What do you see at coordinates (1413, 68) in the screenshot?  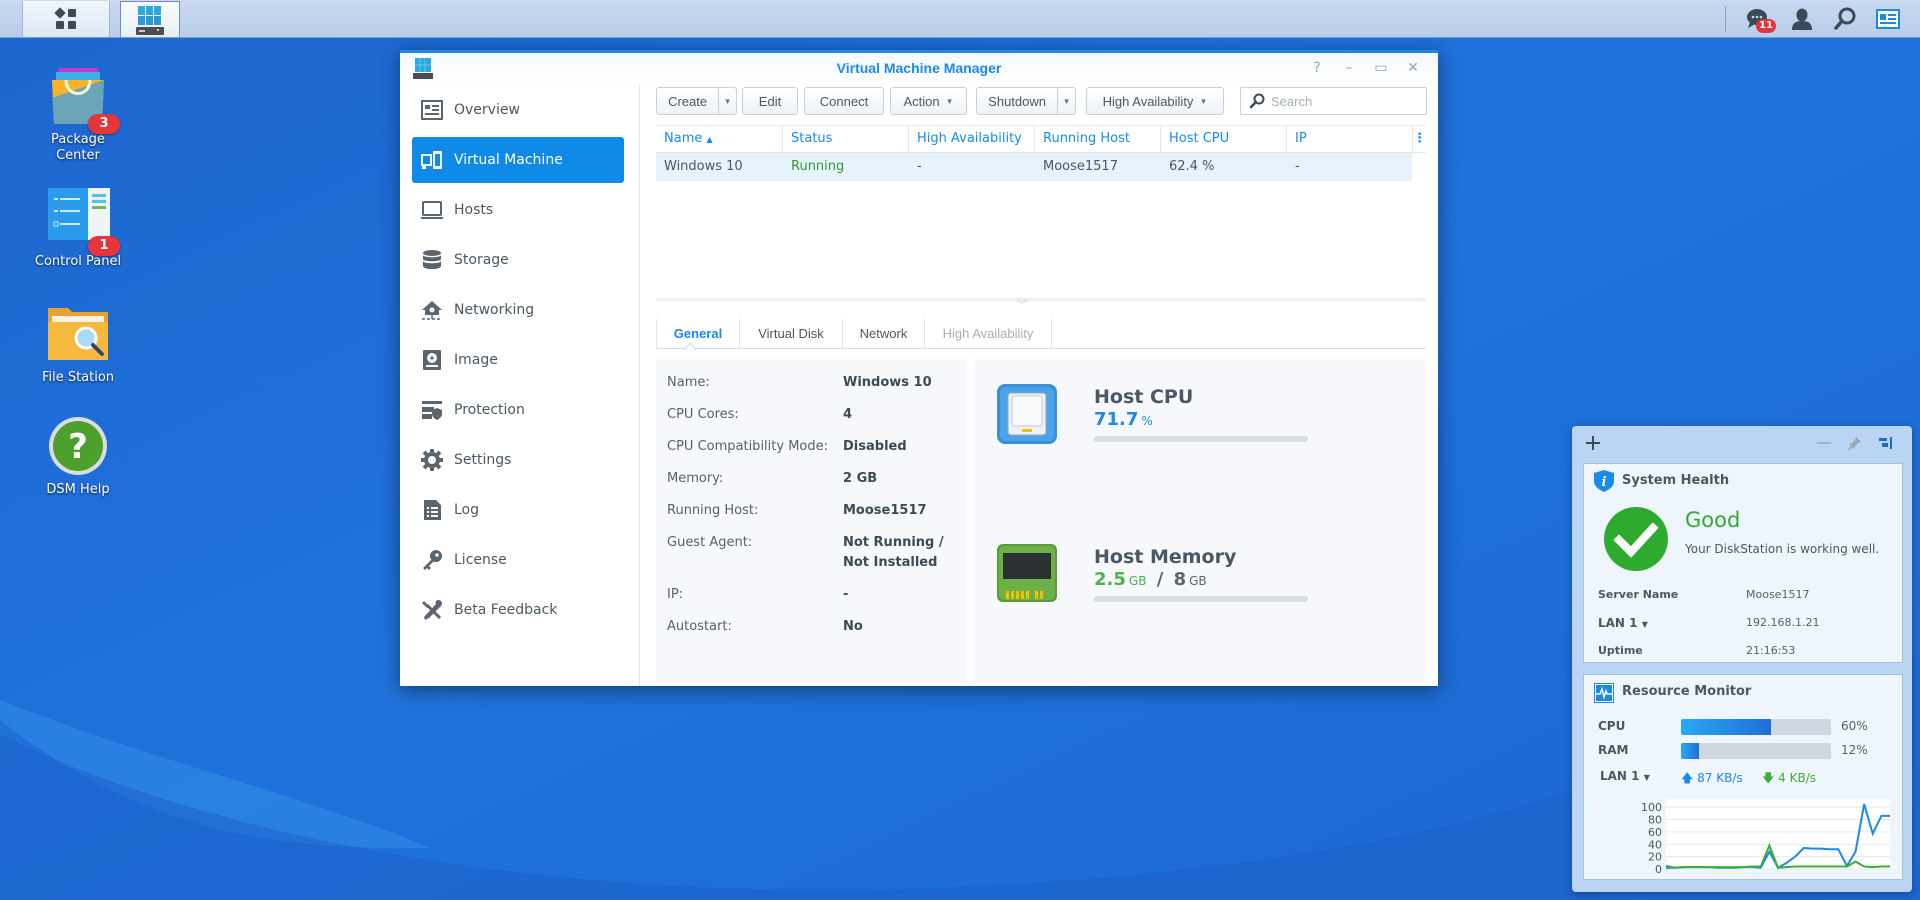 I see `close-button: ✕` at bounding box center [1413, 68].